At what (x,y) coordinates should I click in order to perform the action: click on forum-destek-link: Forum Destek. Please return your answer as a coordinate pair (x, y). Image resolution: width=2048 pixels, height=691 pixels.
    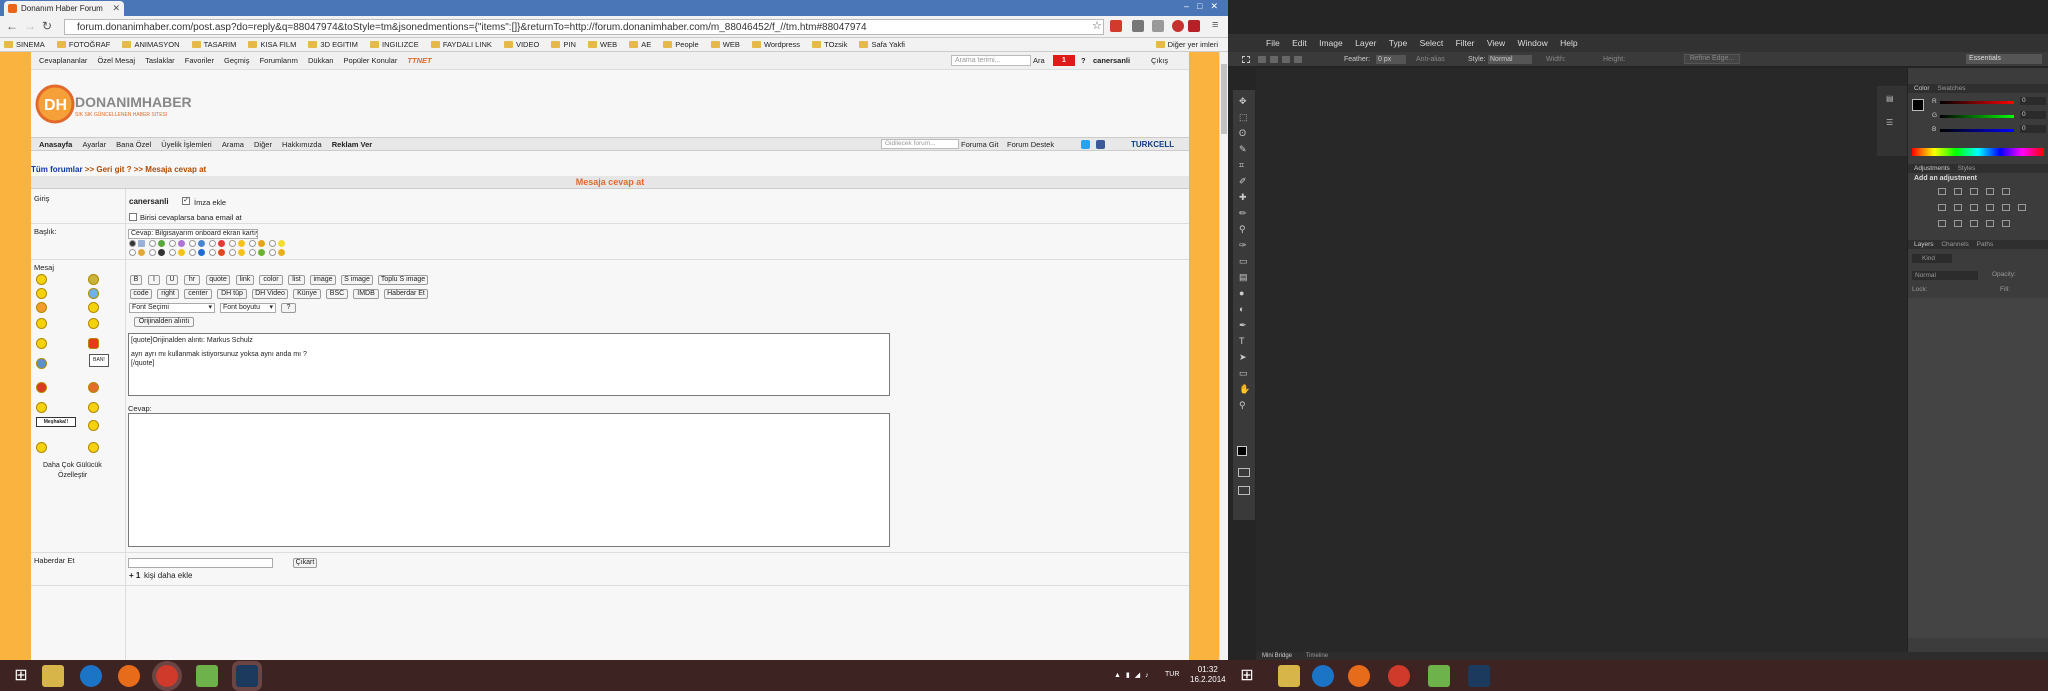
    Looking at the image, I should click on (1030, 144).